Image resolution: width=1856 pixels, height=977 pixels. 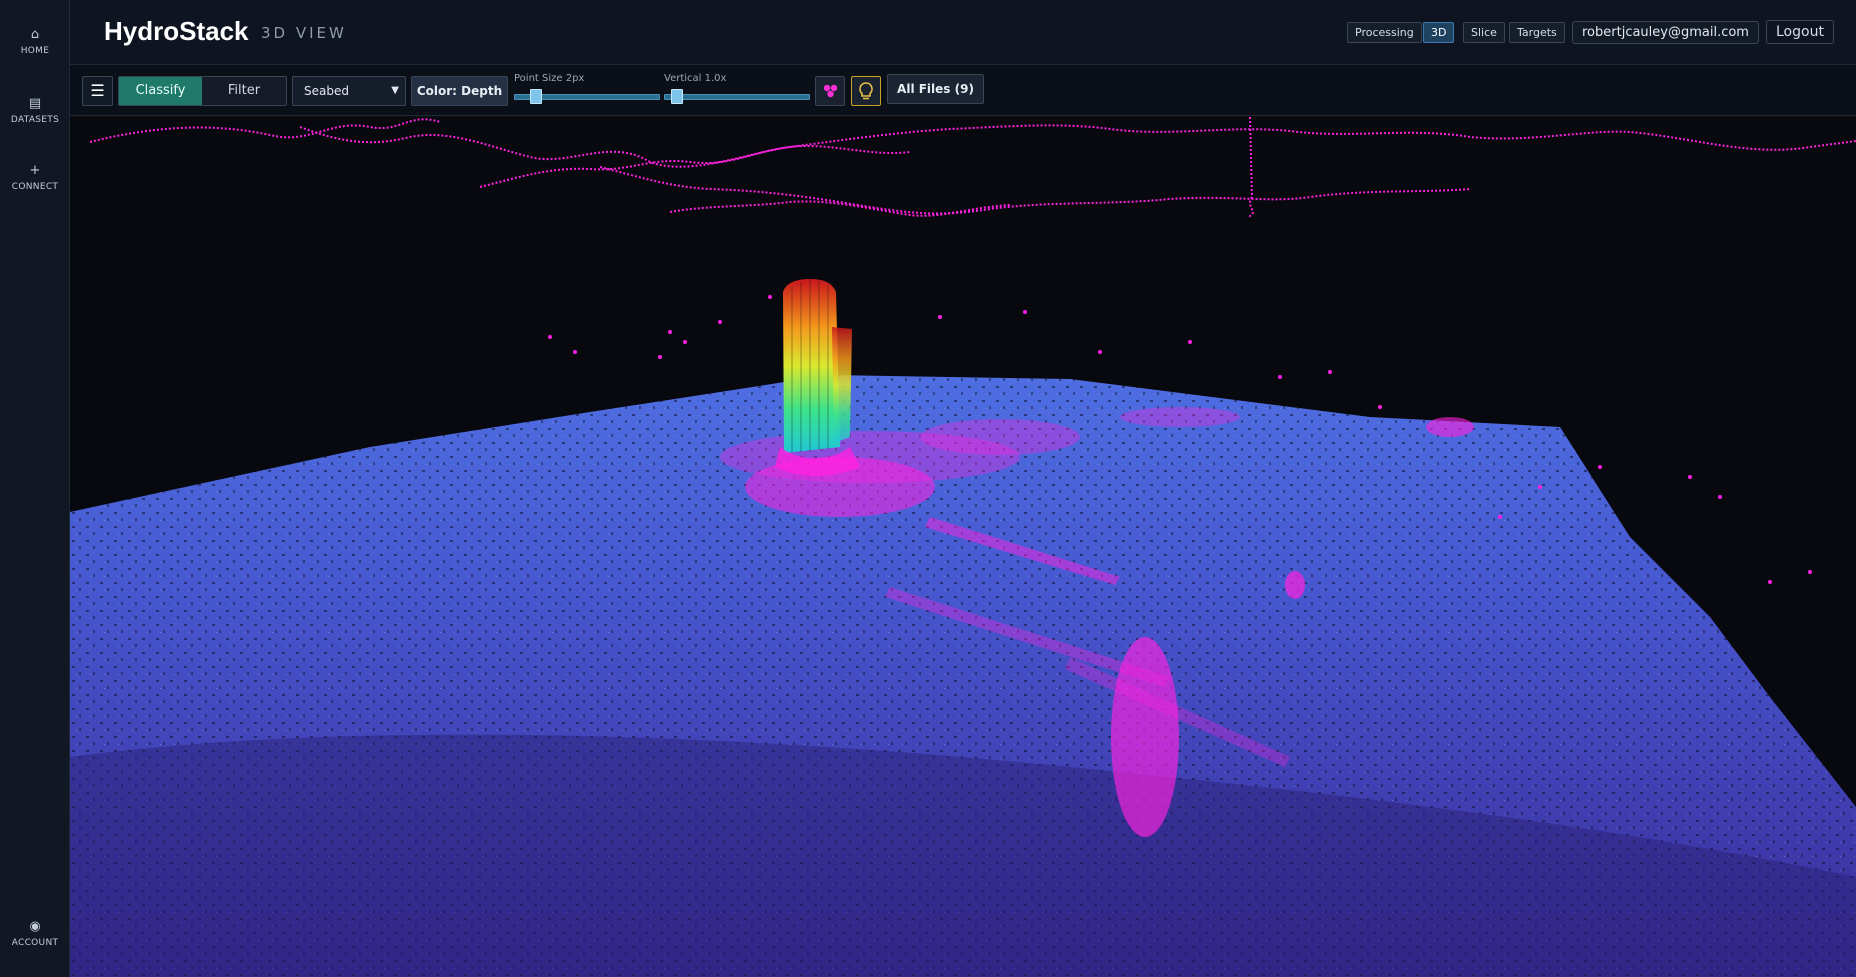 I want to click on color-mode-button: Color: Depth, so click(x=459, y=91).